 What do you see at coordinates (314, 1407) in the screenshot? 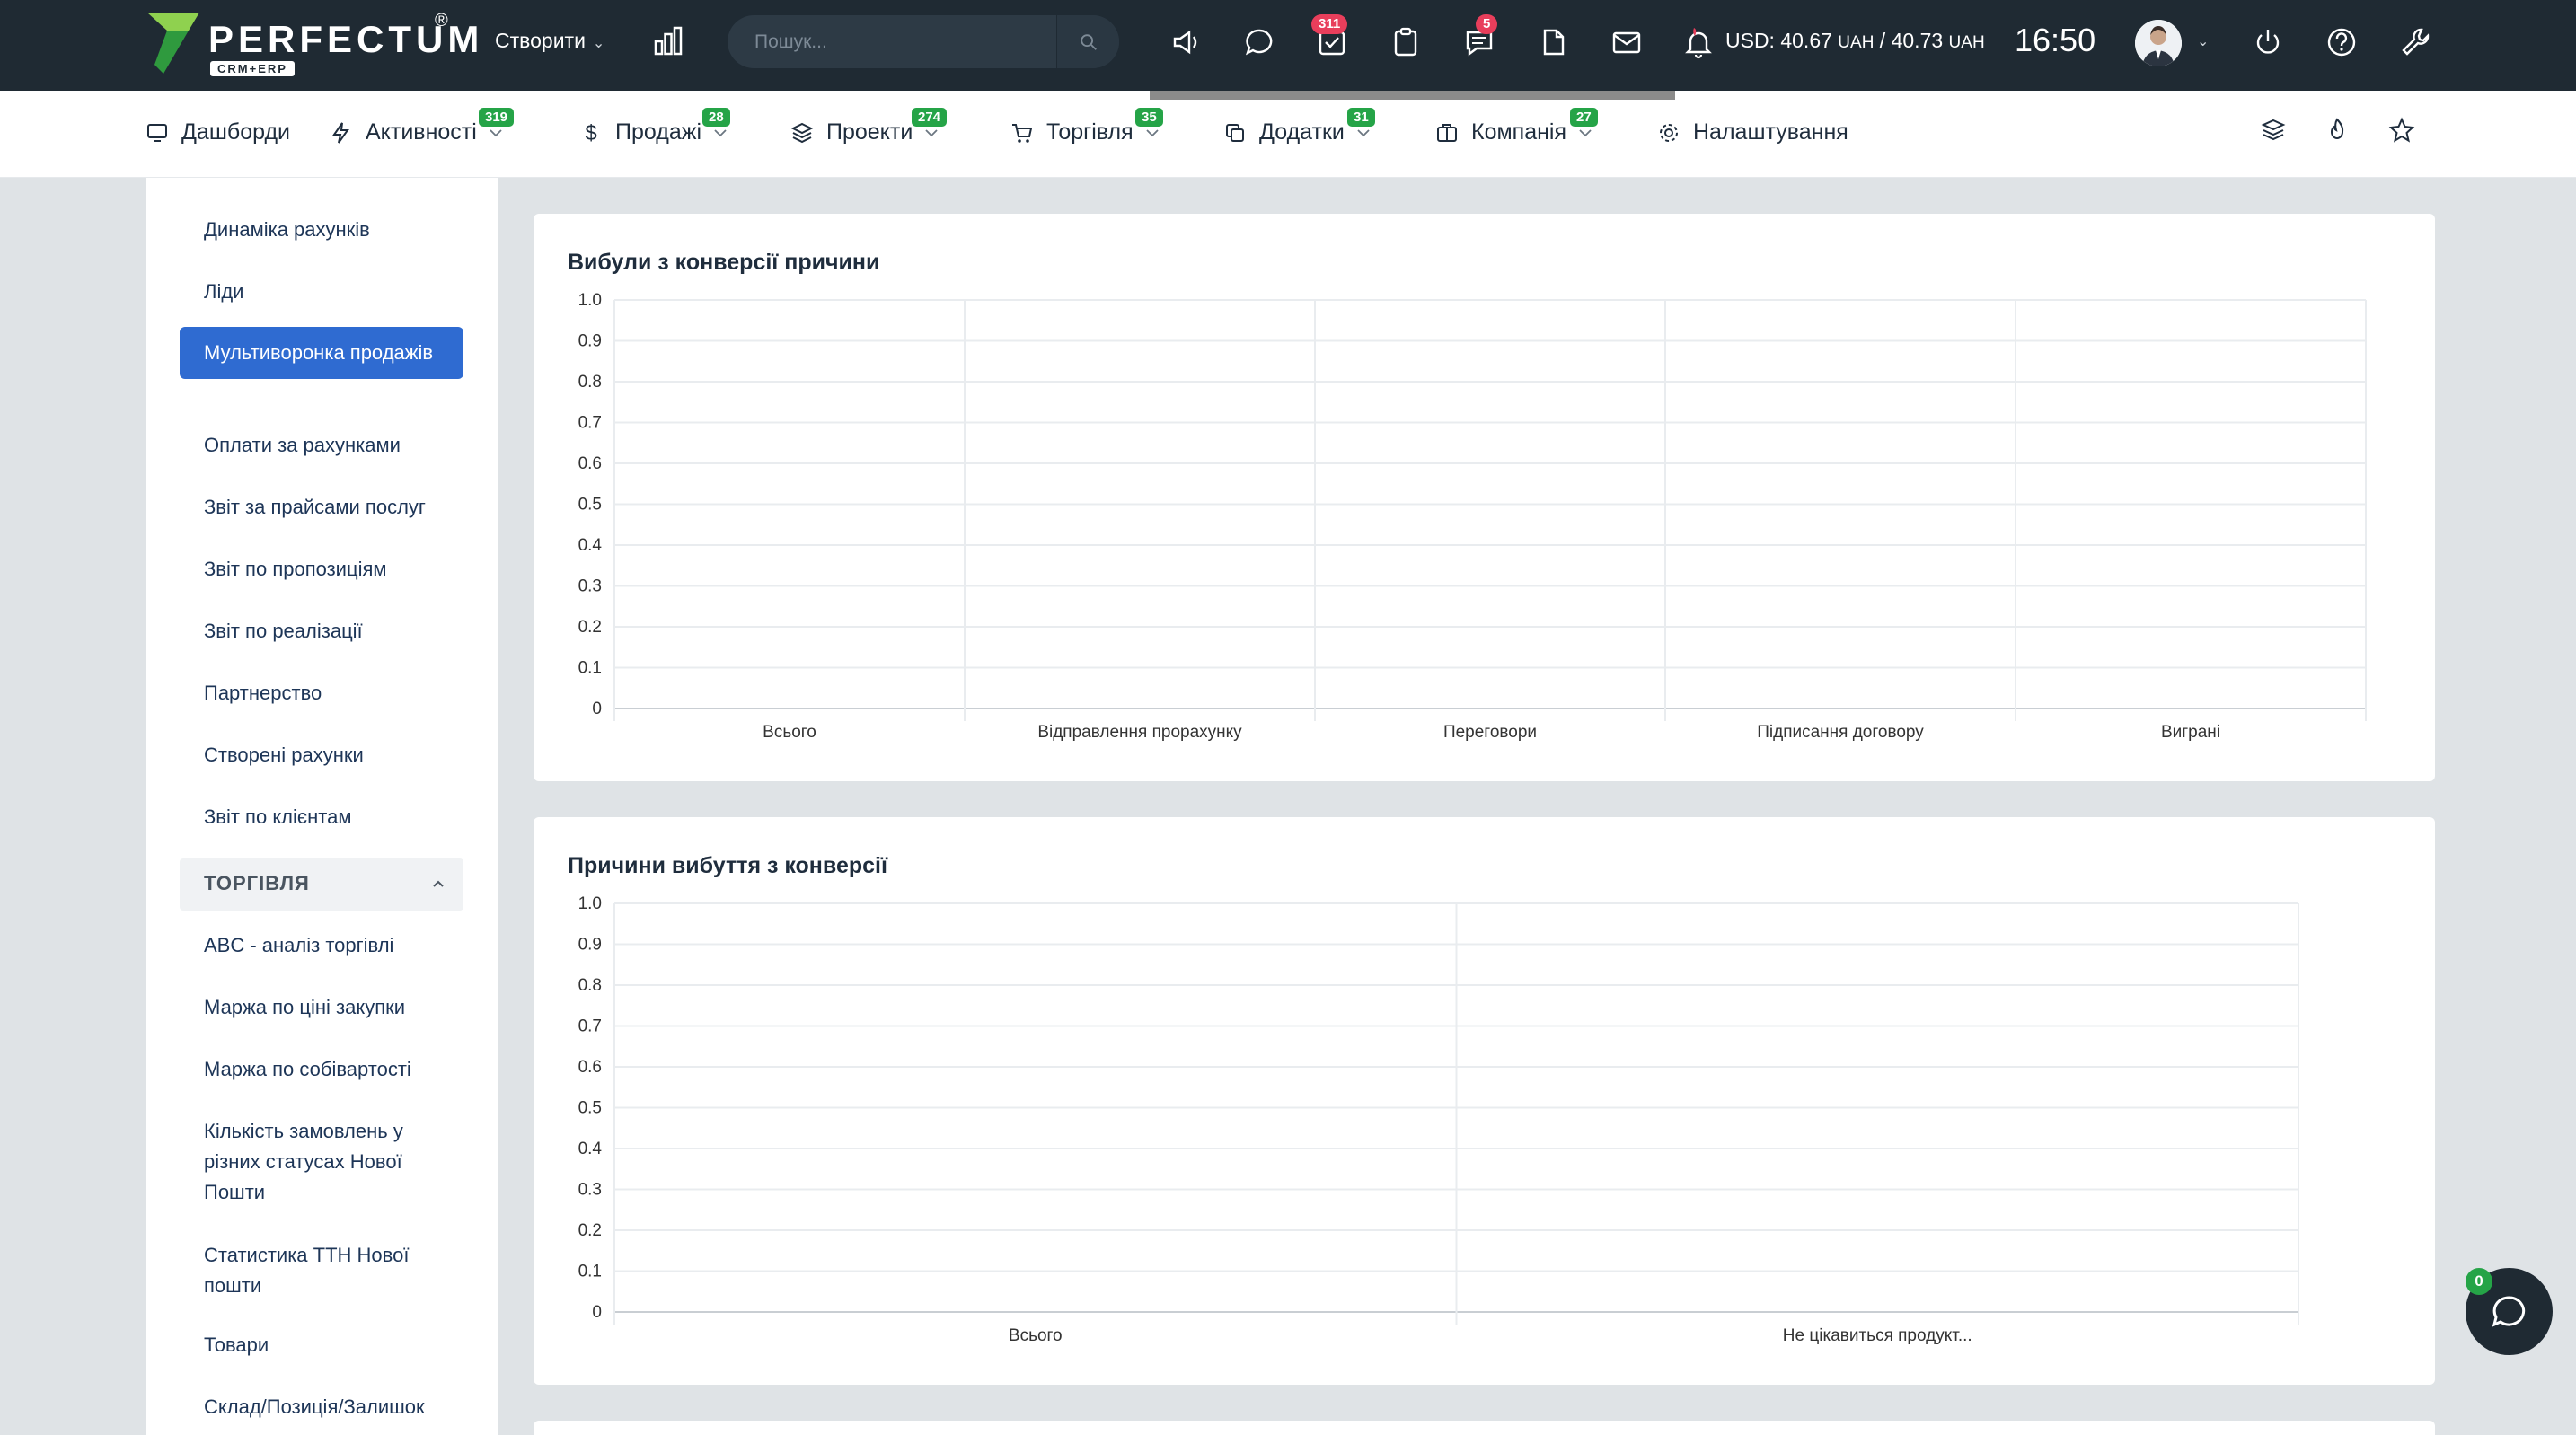
I see `sidebar-item: Склад/Позиція/Залишок` at bounding box center [314, 1407].